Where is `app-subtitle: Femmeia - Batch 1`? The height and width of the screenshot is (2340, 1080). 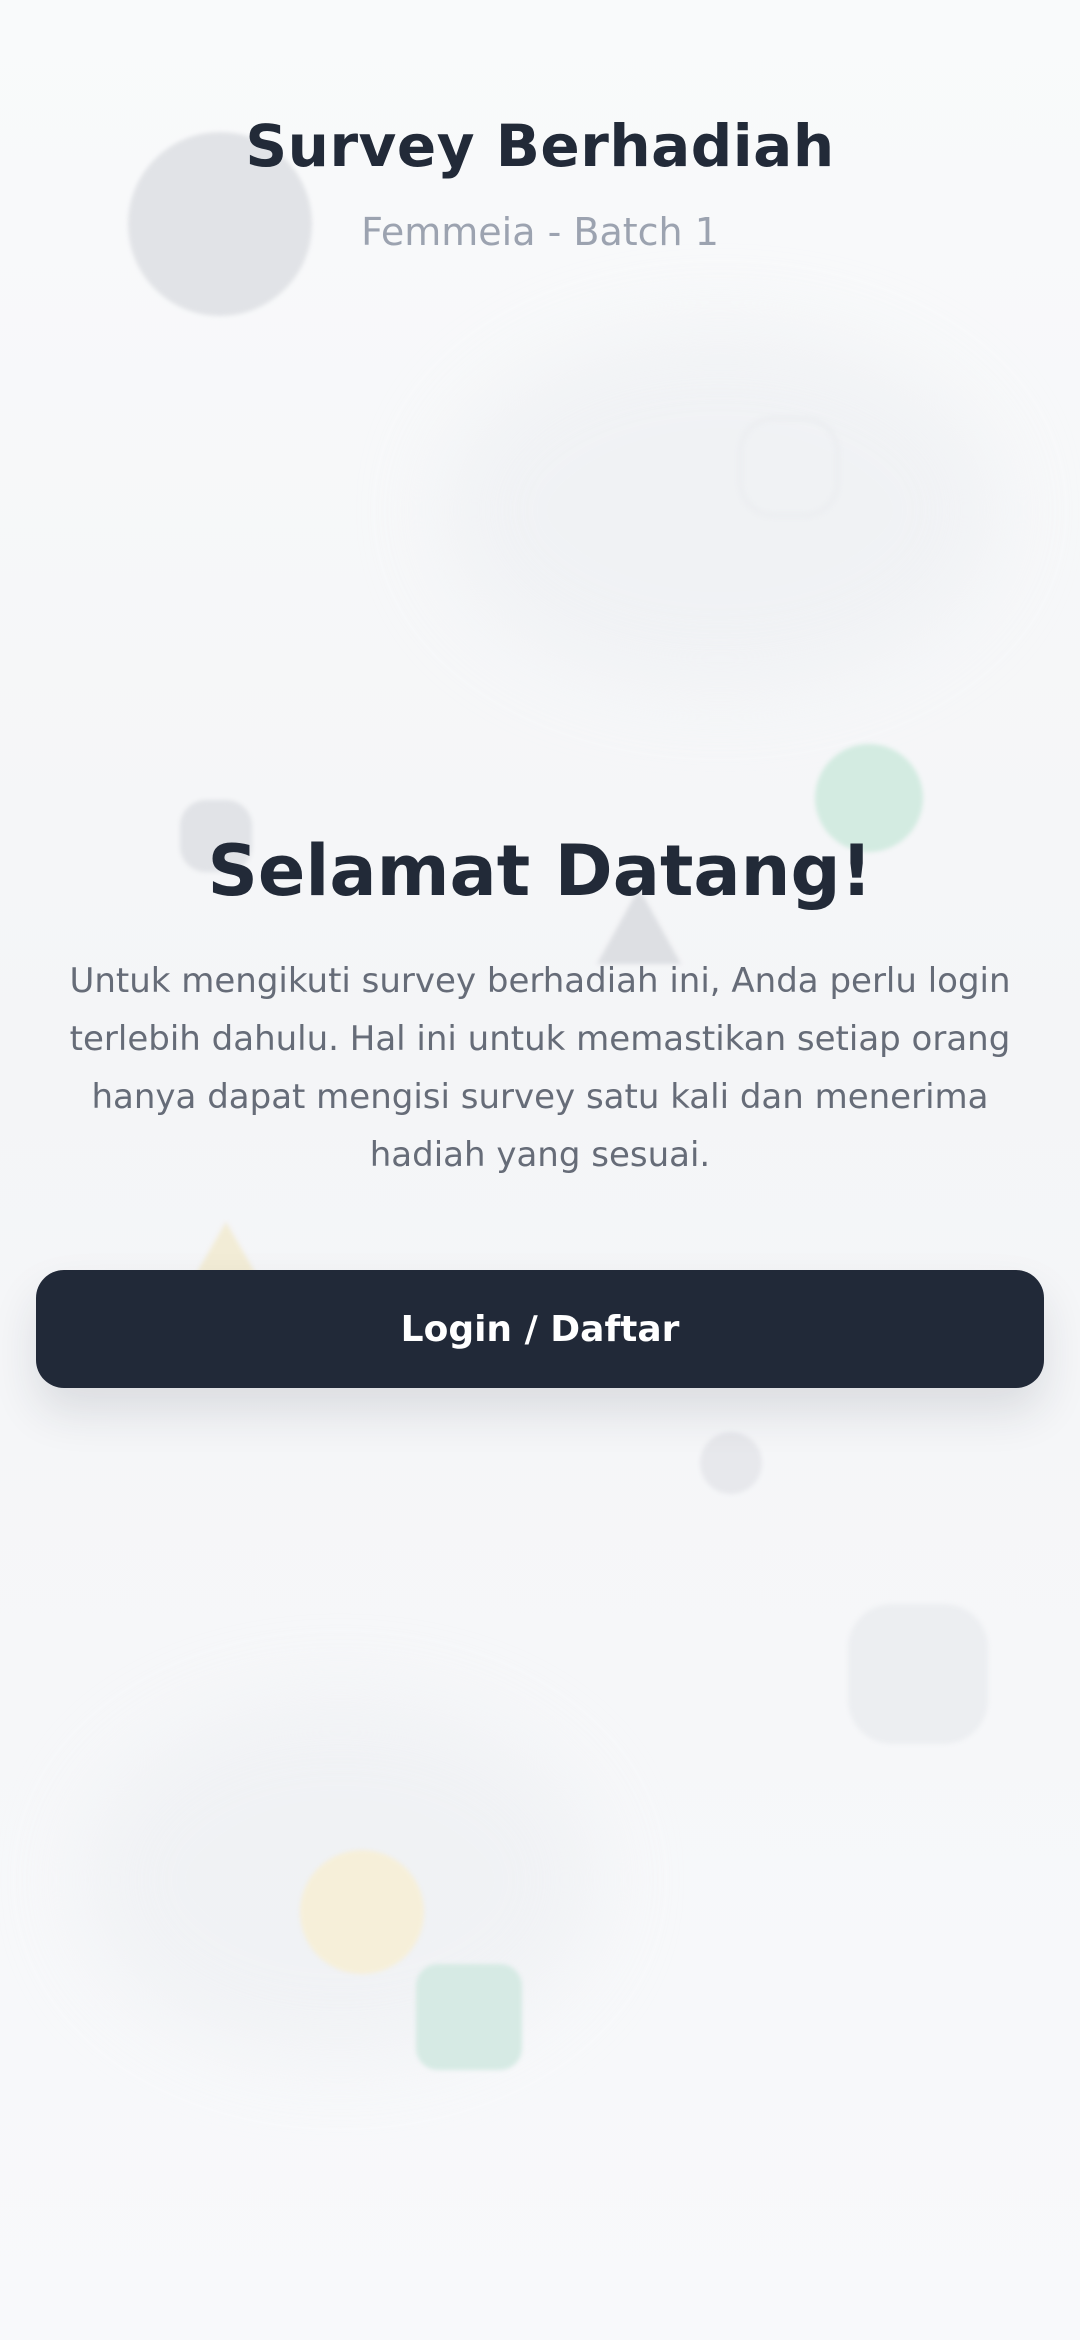 app-subtitle: Femmeia - Batch 1 is located at coordinates (540, 232).